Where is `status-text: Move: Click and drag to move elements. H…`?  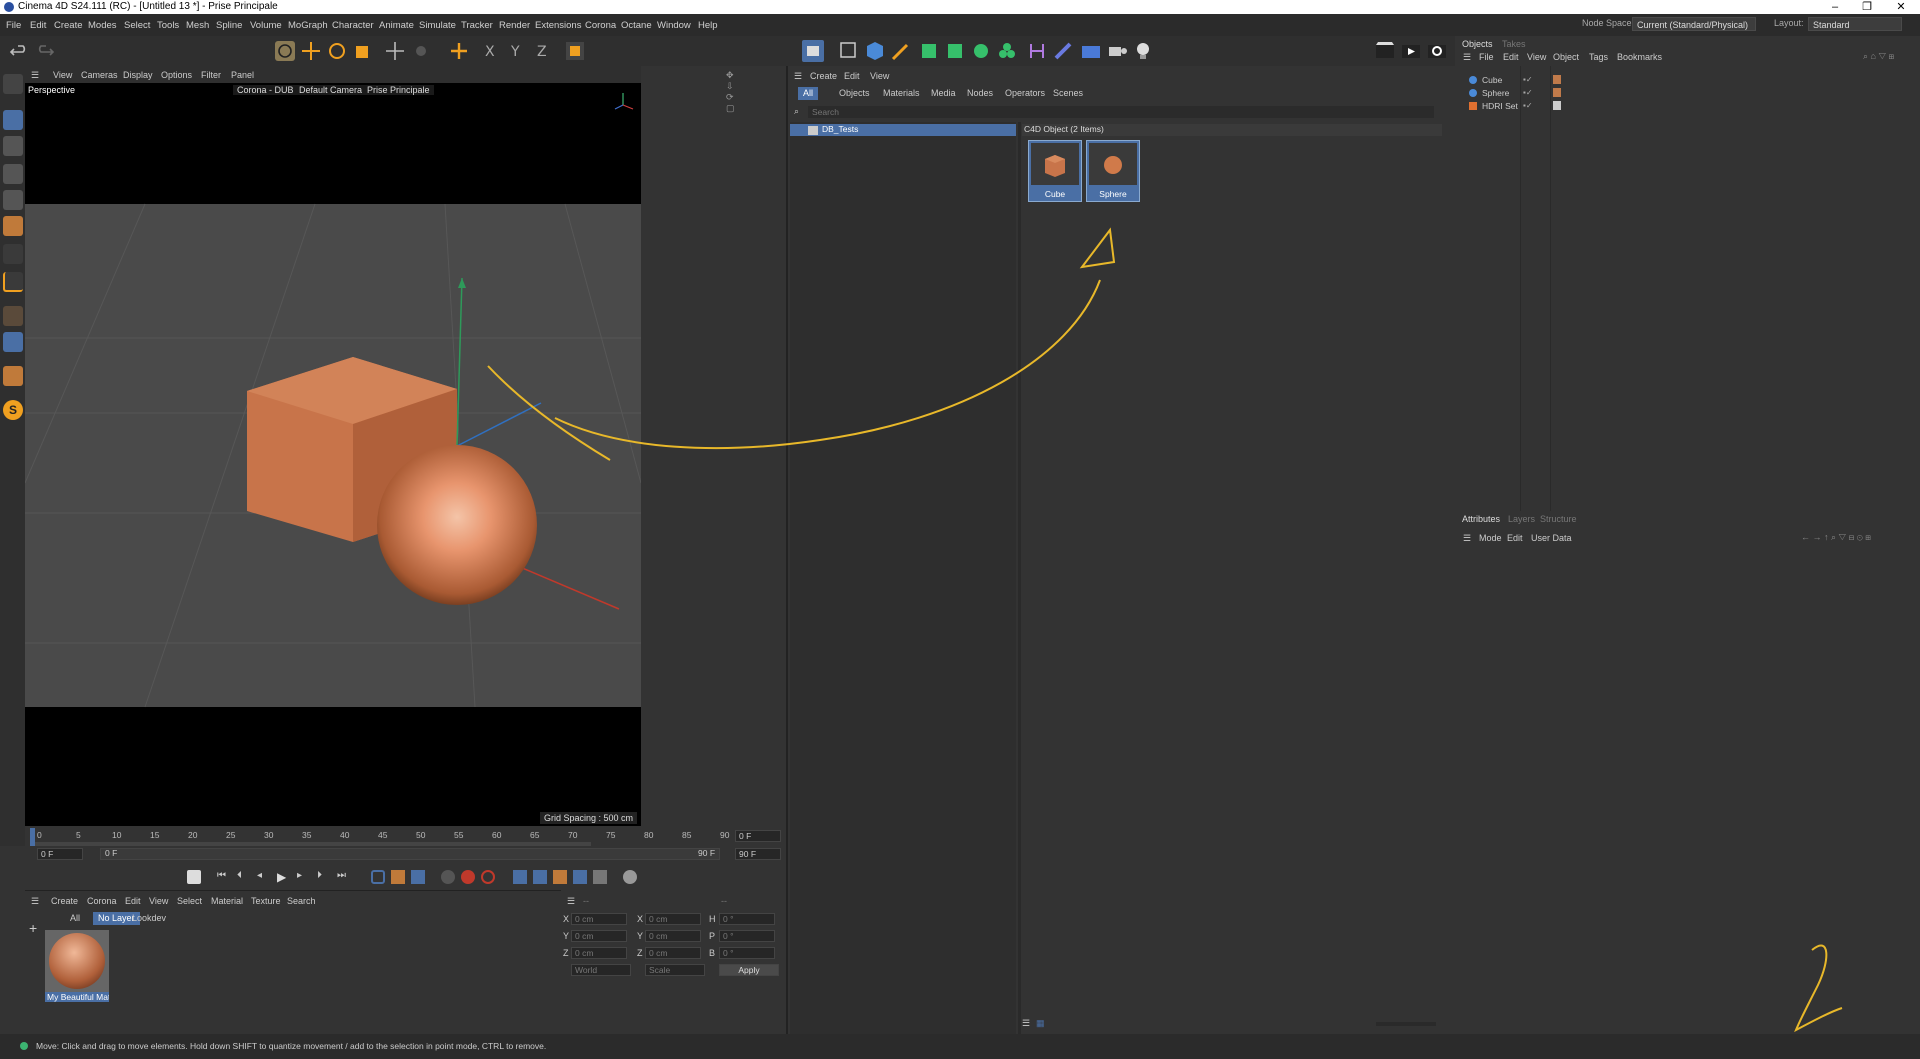 status-text: Move: Click and drag to move elements. H… is located at coordinates (291, 1046).